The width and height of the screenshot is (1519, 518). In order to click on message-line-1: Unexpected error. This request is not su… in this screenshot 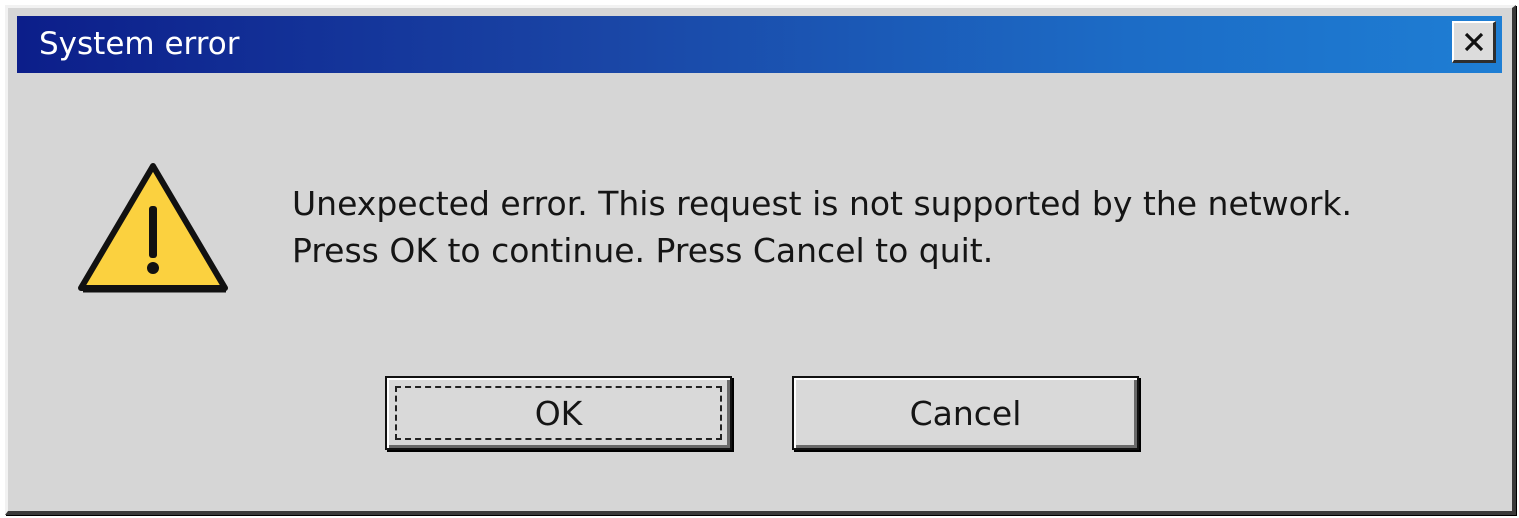, I will do `click(822, 203)`.